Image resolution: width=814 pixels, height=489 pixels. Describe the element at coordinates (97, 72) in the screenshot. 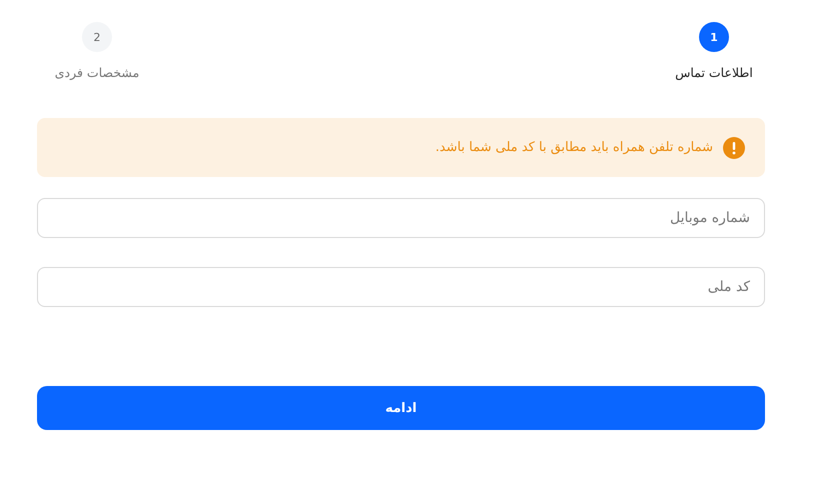

I see `step-label: مشخصات فردی` at that location.